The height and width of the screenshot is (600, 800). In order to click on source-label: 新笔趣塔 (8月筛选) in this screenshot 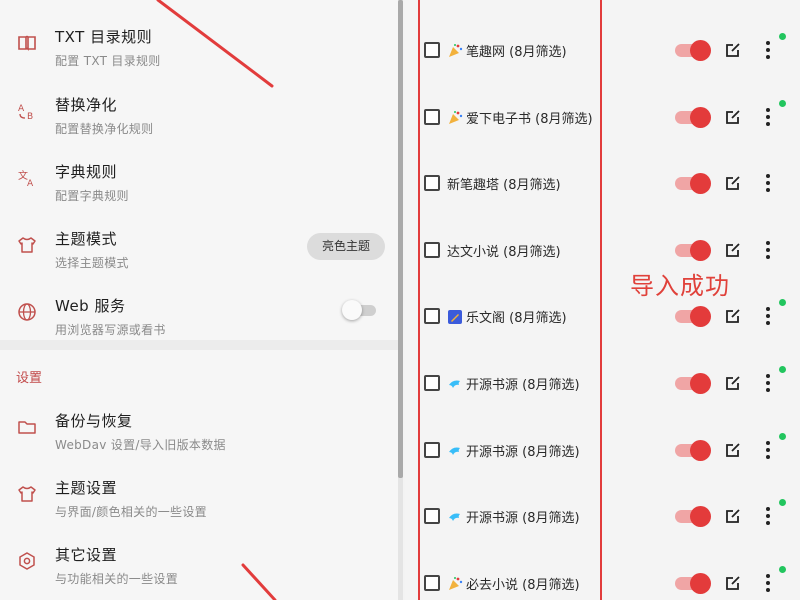, I will do `click(504, 183)`.